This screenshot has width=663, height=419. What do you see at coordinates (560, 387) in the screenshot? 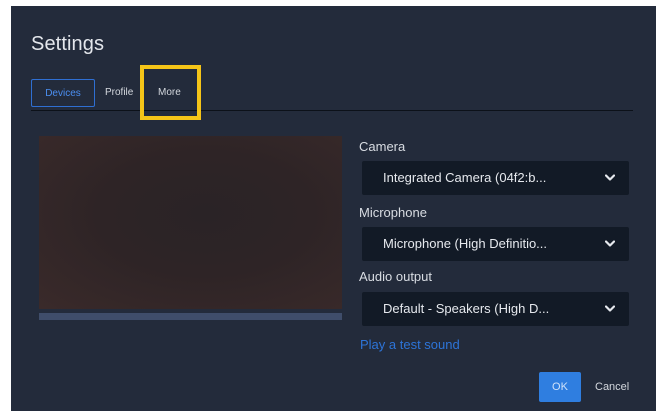
I see `ok-button: OK` at bounding box center [560, 387].